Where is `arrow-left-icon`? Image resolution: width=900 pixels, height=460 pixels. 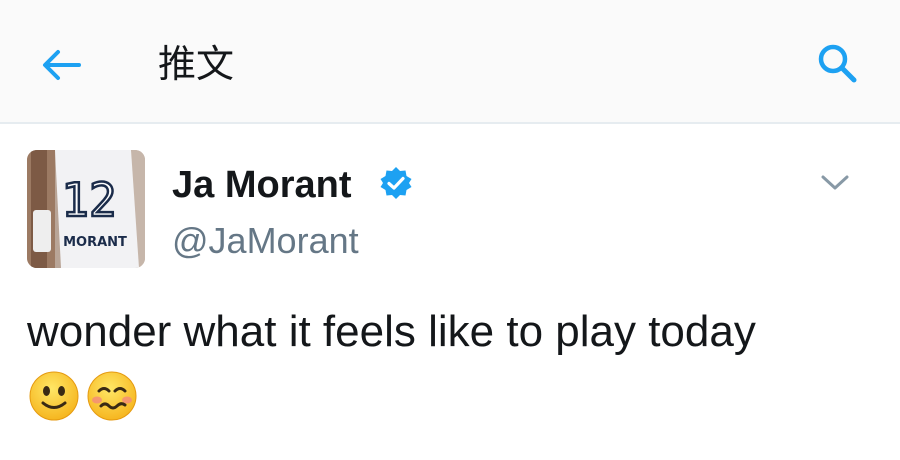
arrow-left-icon is located at coordinates (62, 65).